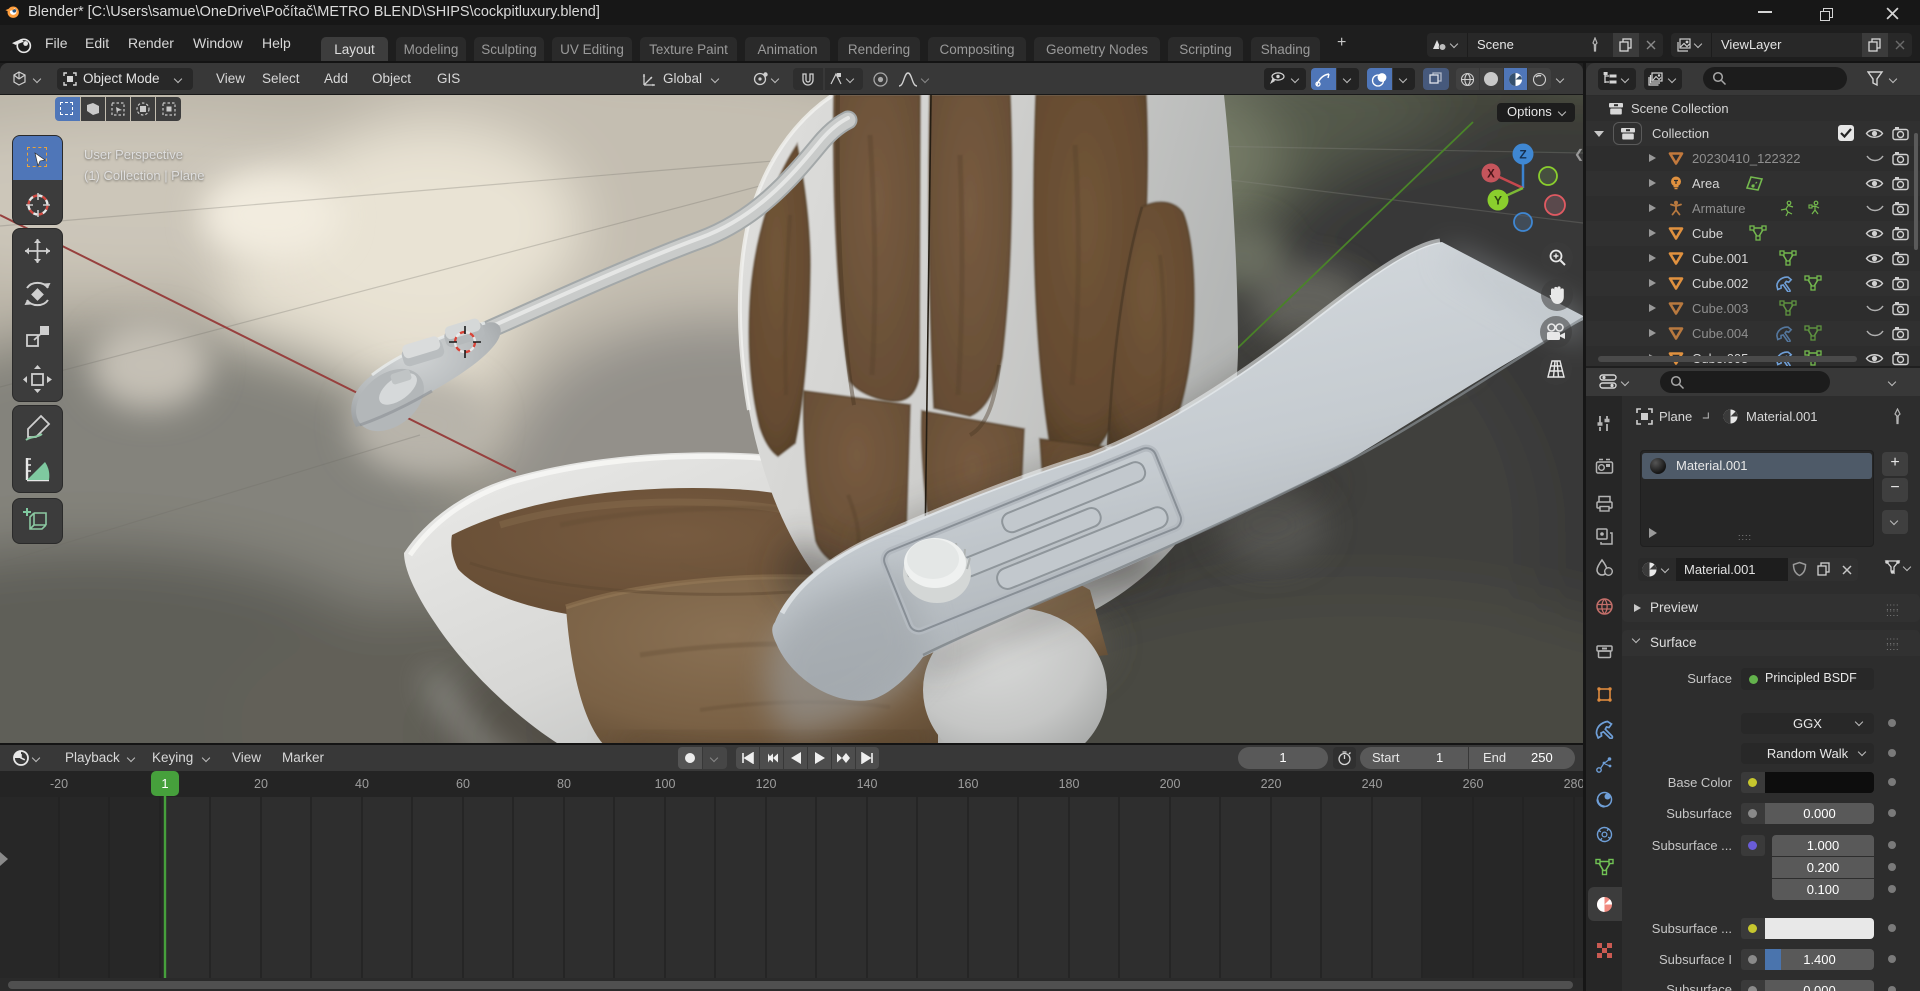  I want to click on svg-text: 260, so click(1473, 784).